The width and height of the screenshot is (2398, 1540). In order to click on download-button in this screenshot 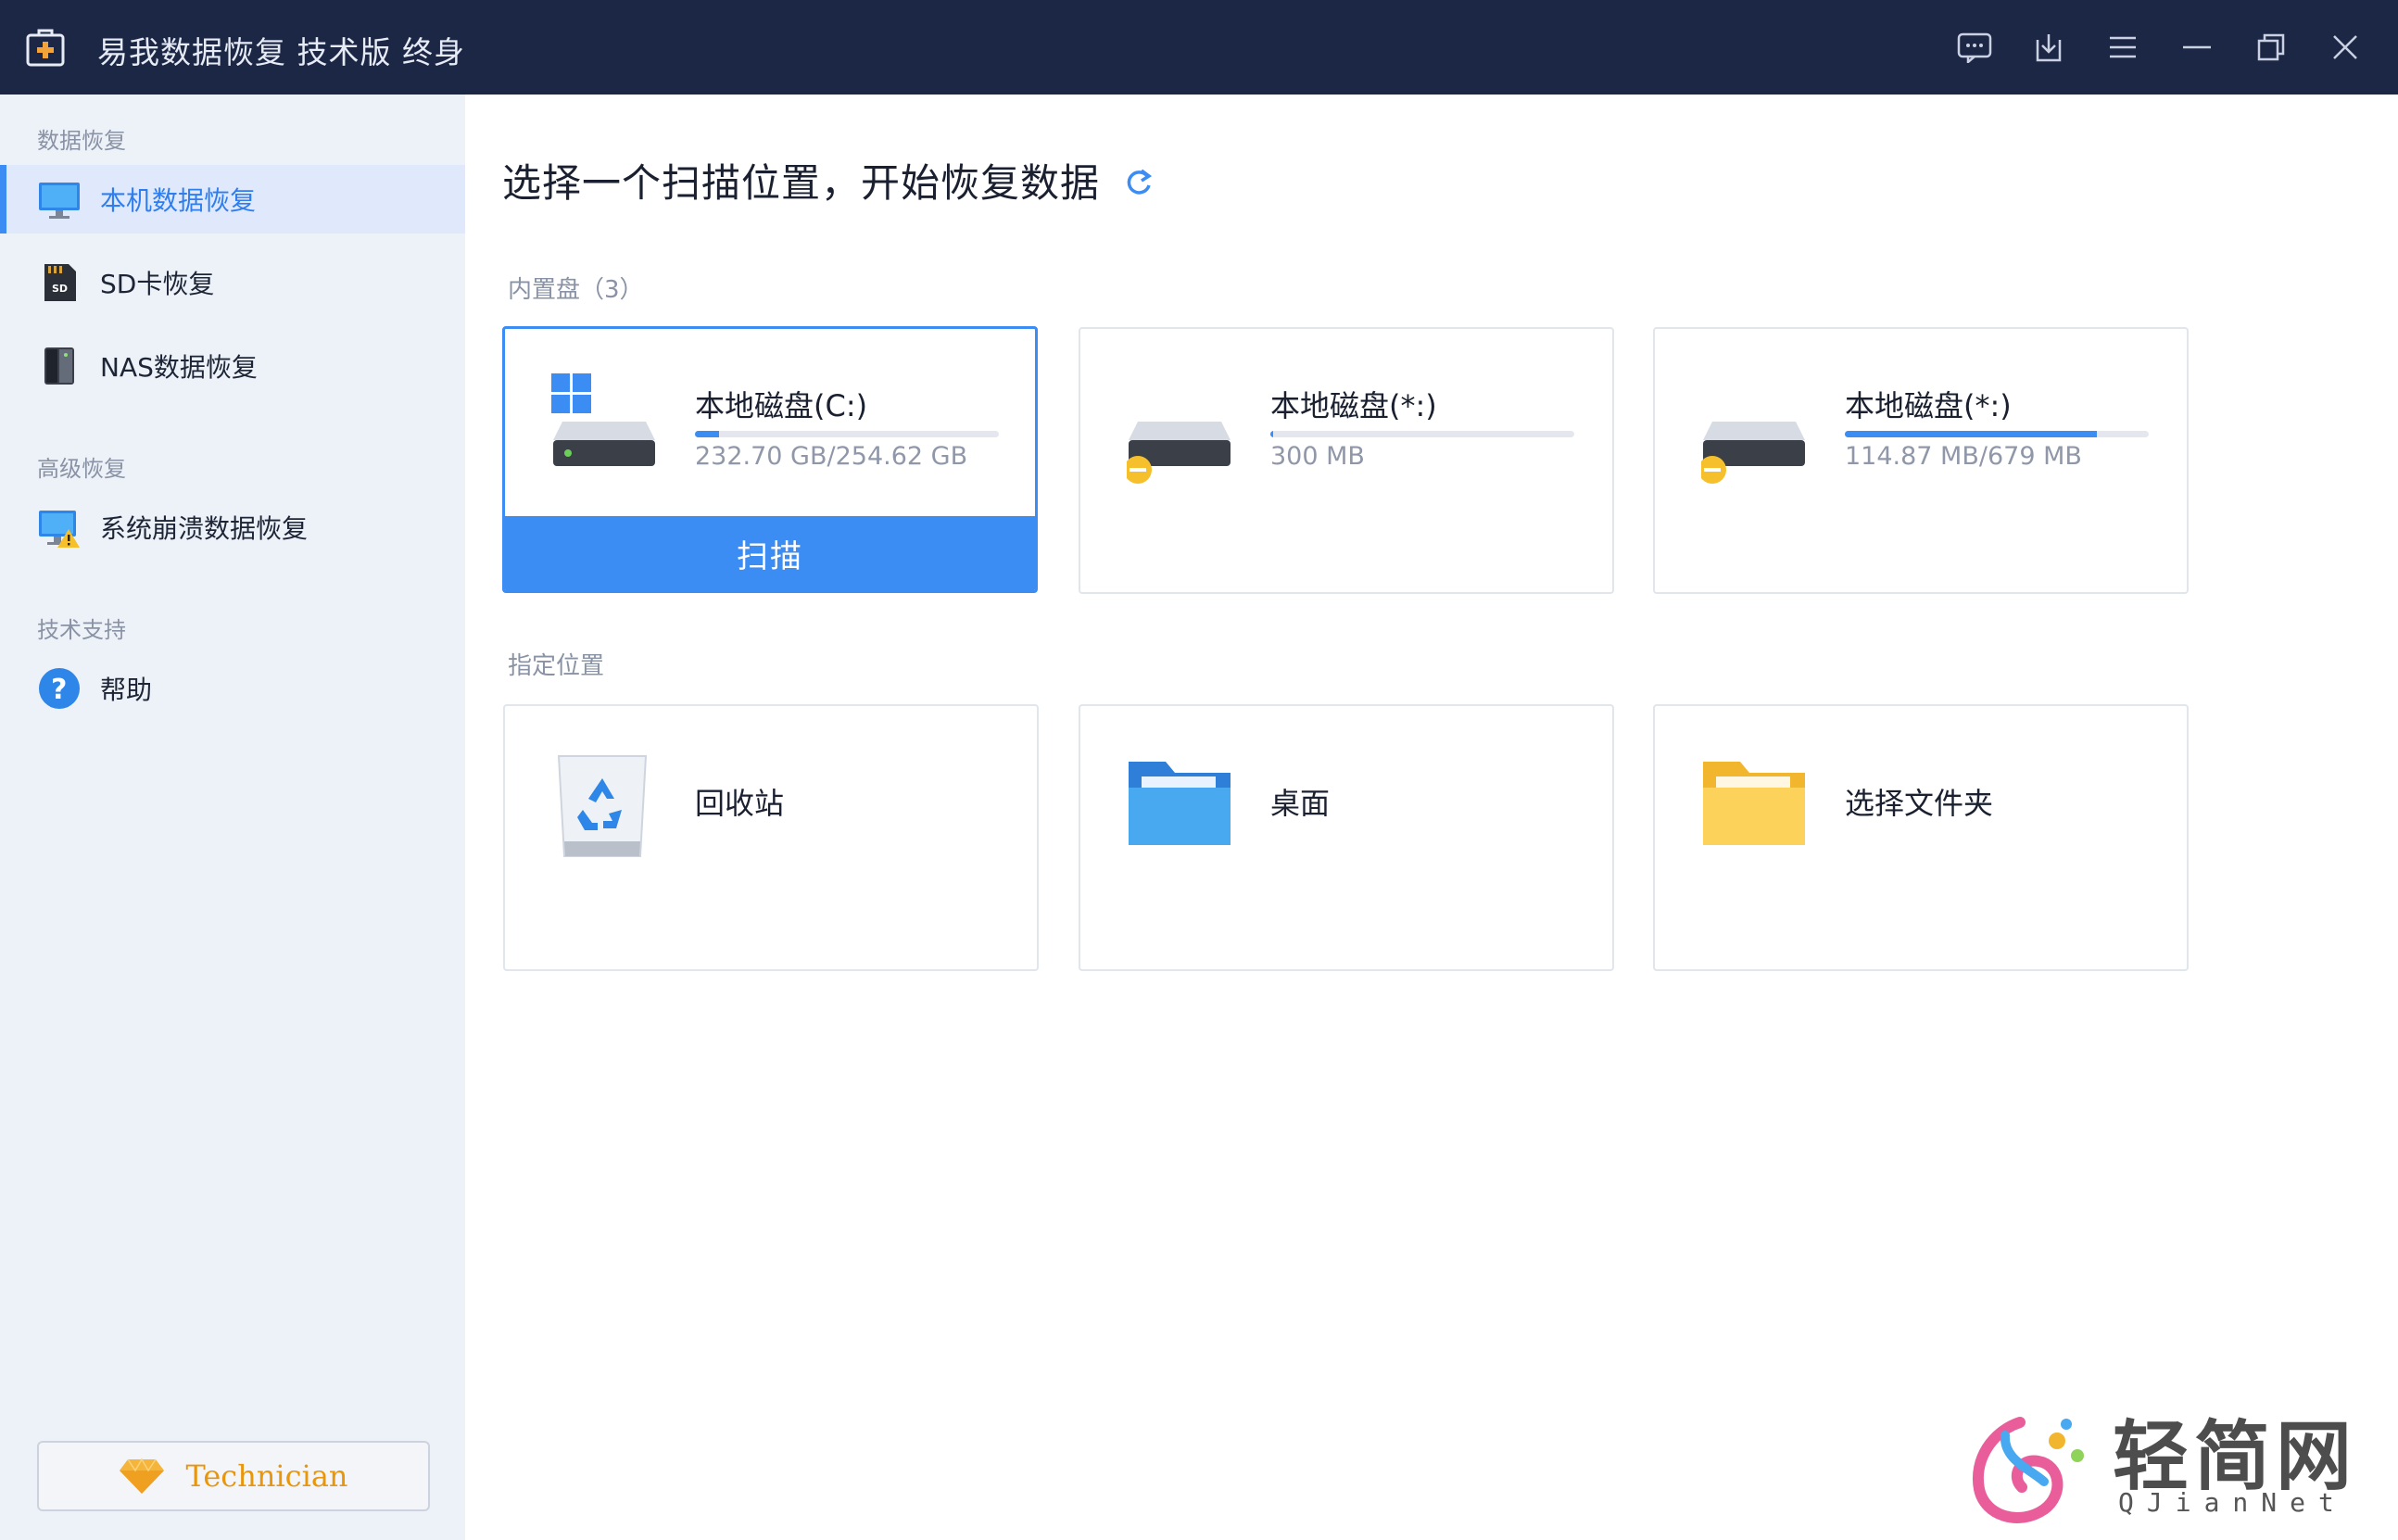, I will do `click(2048, 48)`.